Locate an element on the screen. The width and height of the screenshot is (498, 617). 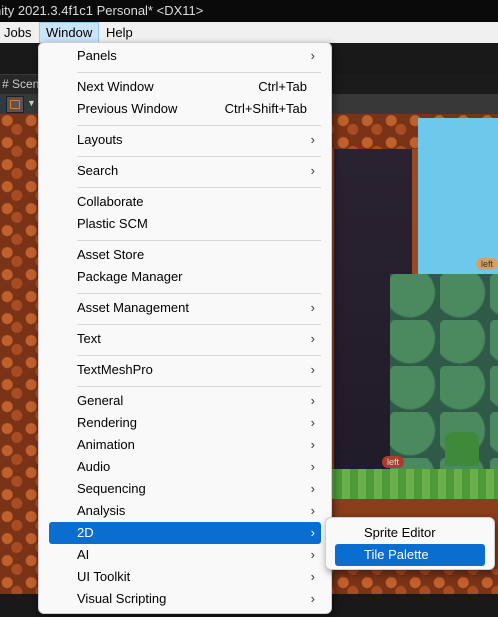
menu-item-asset-management: Asset Management › is located at coordinates (185, 308).